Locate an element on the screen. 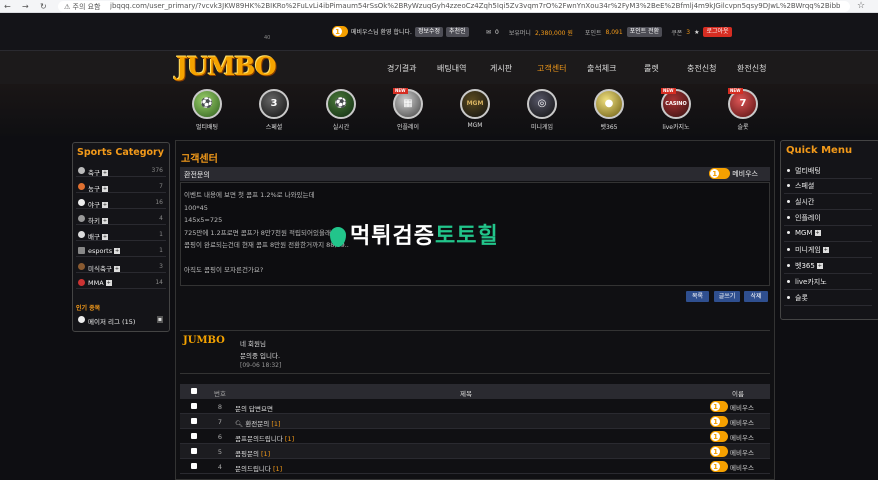 This screenshot has height=480, width=878. sport-count: 4 is located at coordinates (161, 218).